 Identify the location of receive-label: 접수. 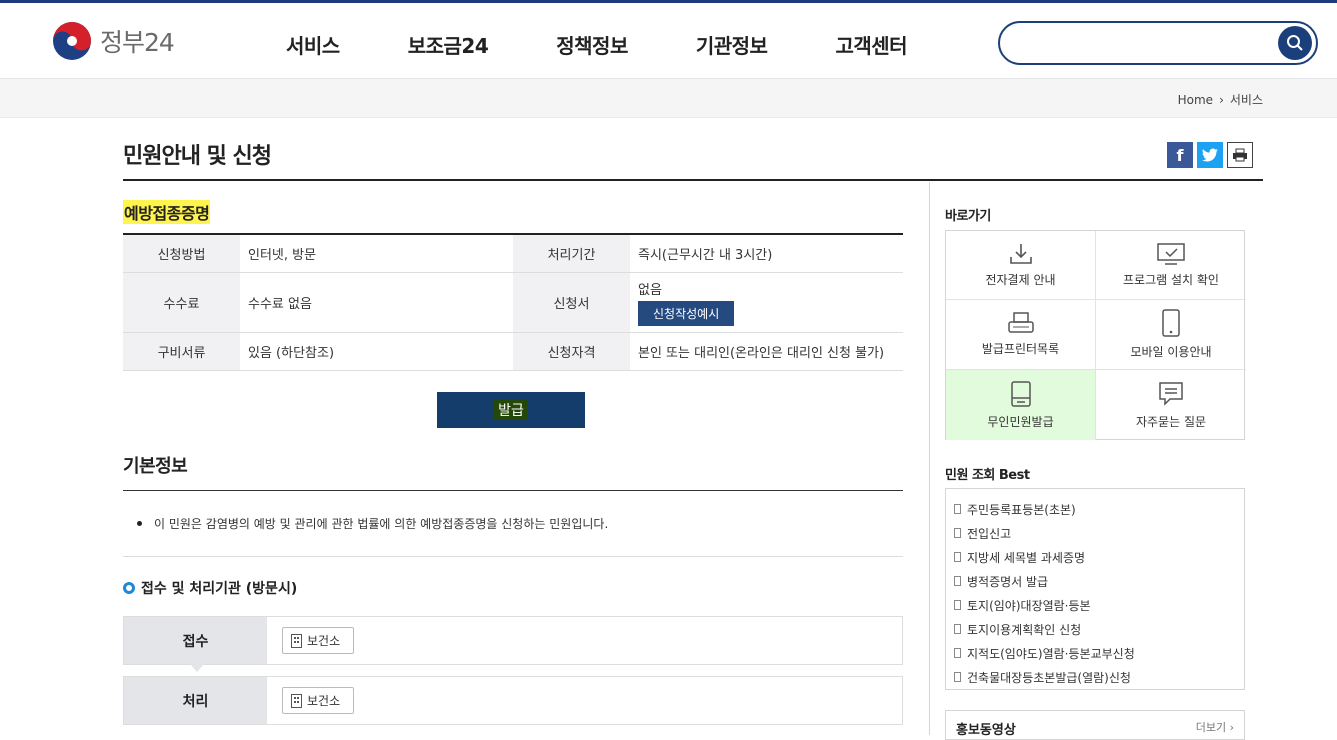
(195, 644).